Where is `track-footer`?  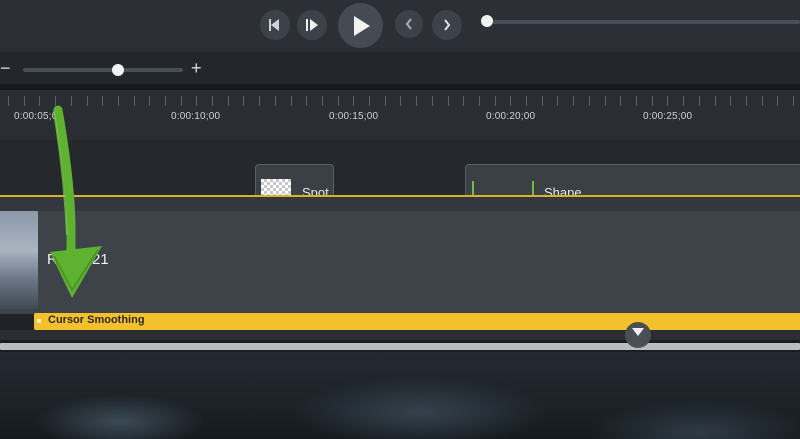
track-footer is located at coordinates (400, 335).